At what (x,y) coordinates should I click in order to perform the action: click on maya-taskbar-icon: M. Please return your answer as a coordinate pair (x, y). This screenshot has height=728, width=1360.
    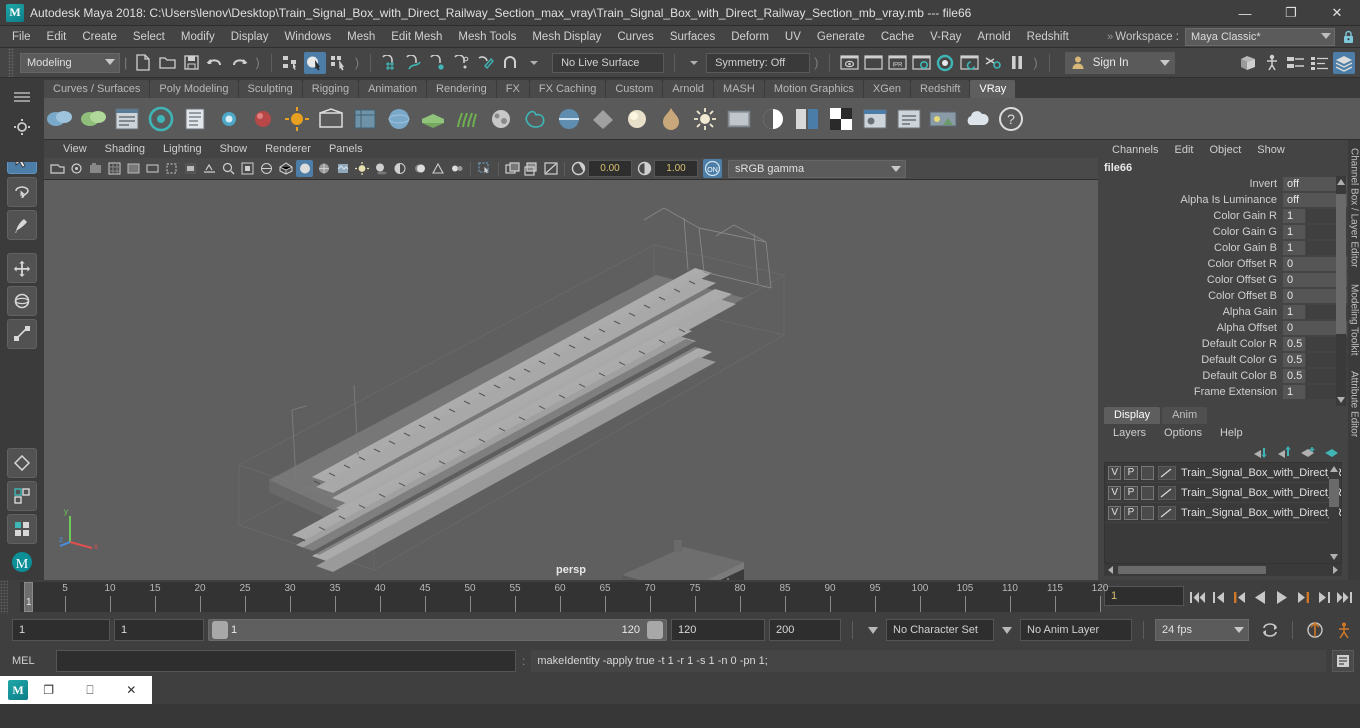
    Looking at the image, I should click on (18, 690).